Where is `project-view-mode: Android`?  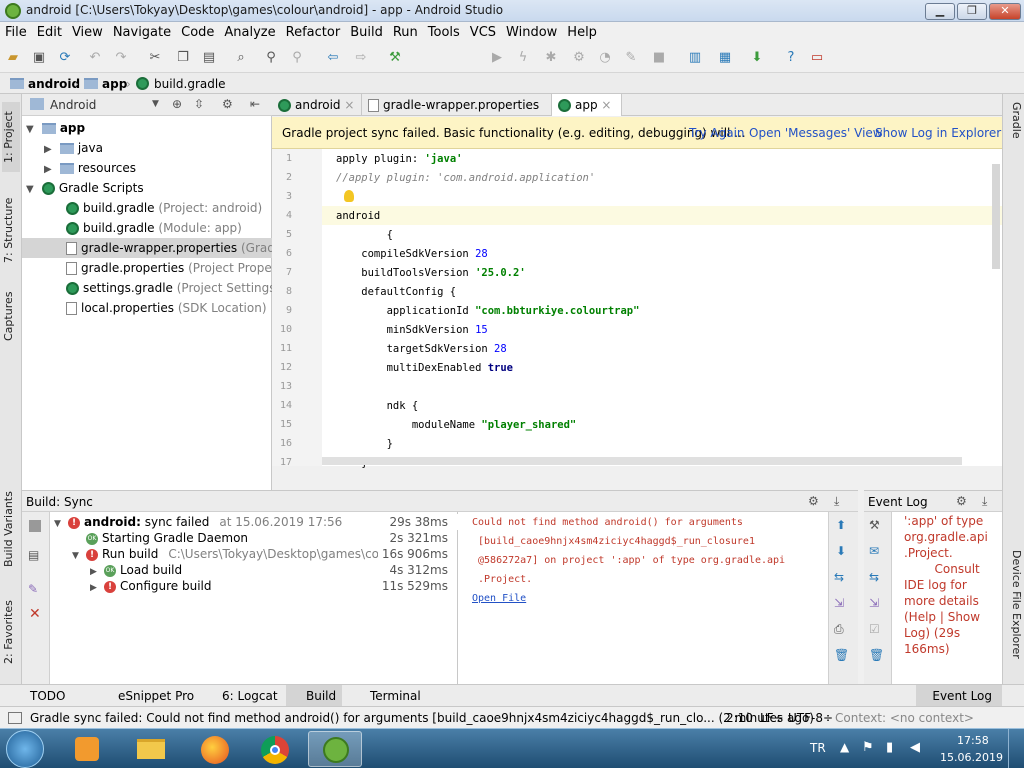 project-view-mode: Android is located at coordinates (73, 105).